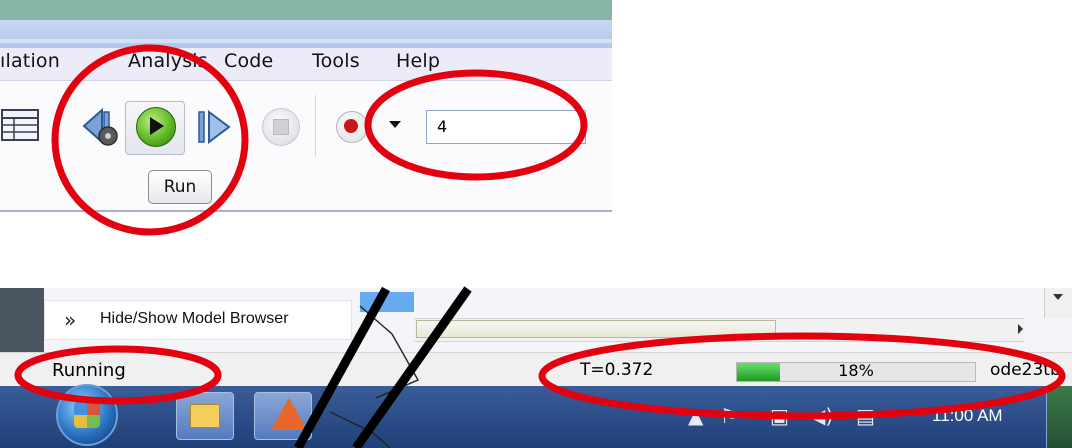  What do you see at coordinates (306, 41) in the screenshot?
I see `title-bar-highlight` at bounding box center [306, 41].